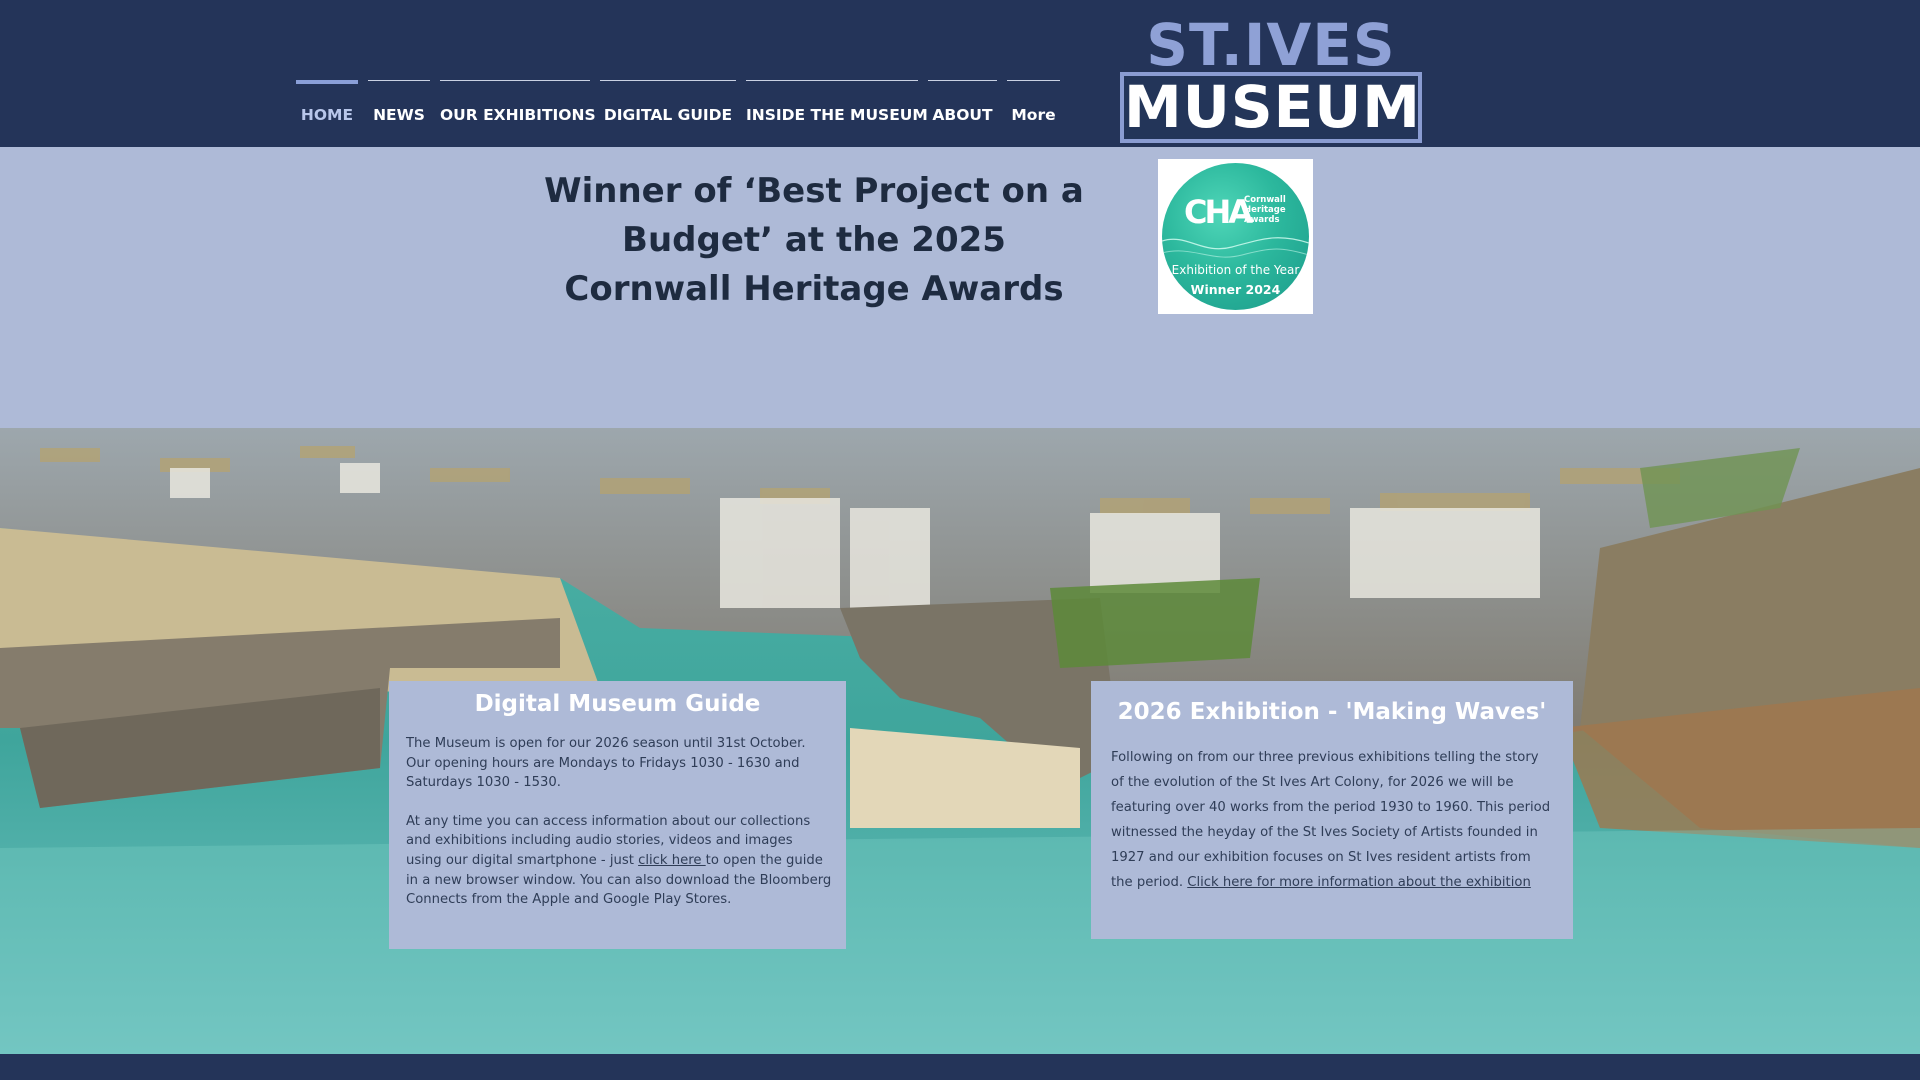  What do you see at coordinates (962, 102) in the screenshot?
I see `nav-about: ABOUT` at bounding box center [962, 102].